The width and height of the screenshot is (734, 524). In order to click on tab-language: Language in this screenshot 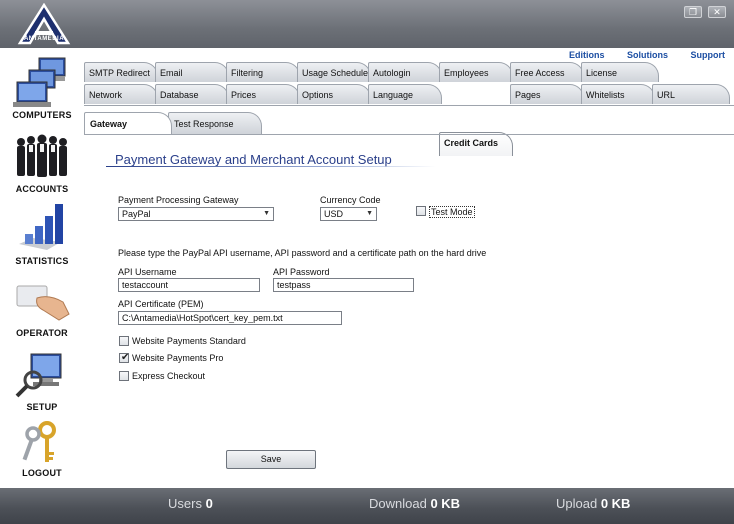, I will do `click(405, 94)`.